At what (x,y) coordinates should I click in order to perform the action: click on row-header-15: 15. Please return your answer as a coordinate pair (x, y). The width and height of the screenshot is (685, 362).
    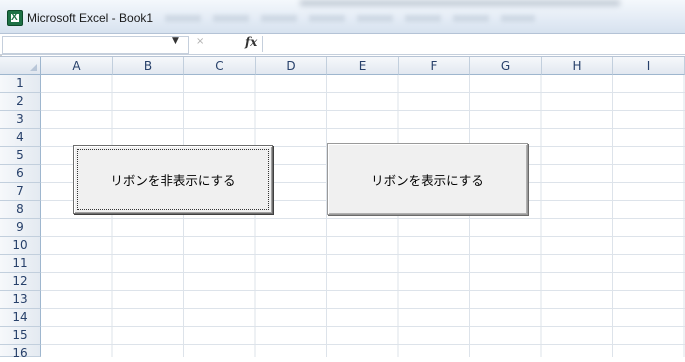
    Looking at the image, I should click on (20, 336).